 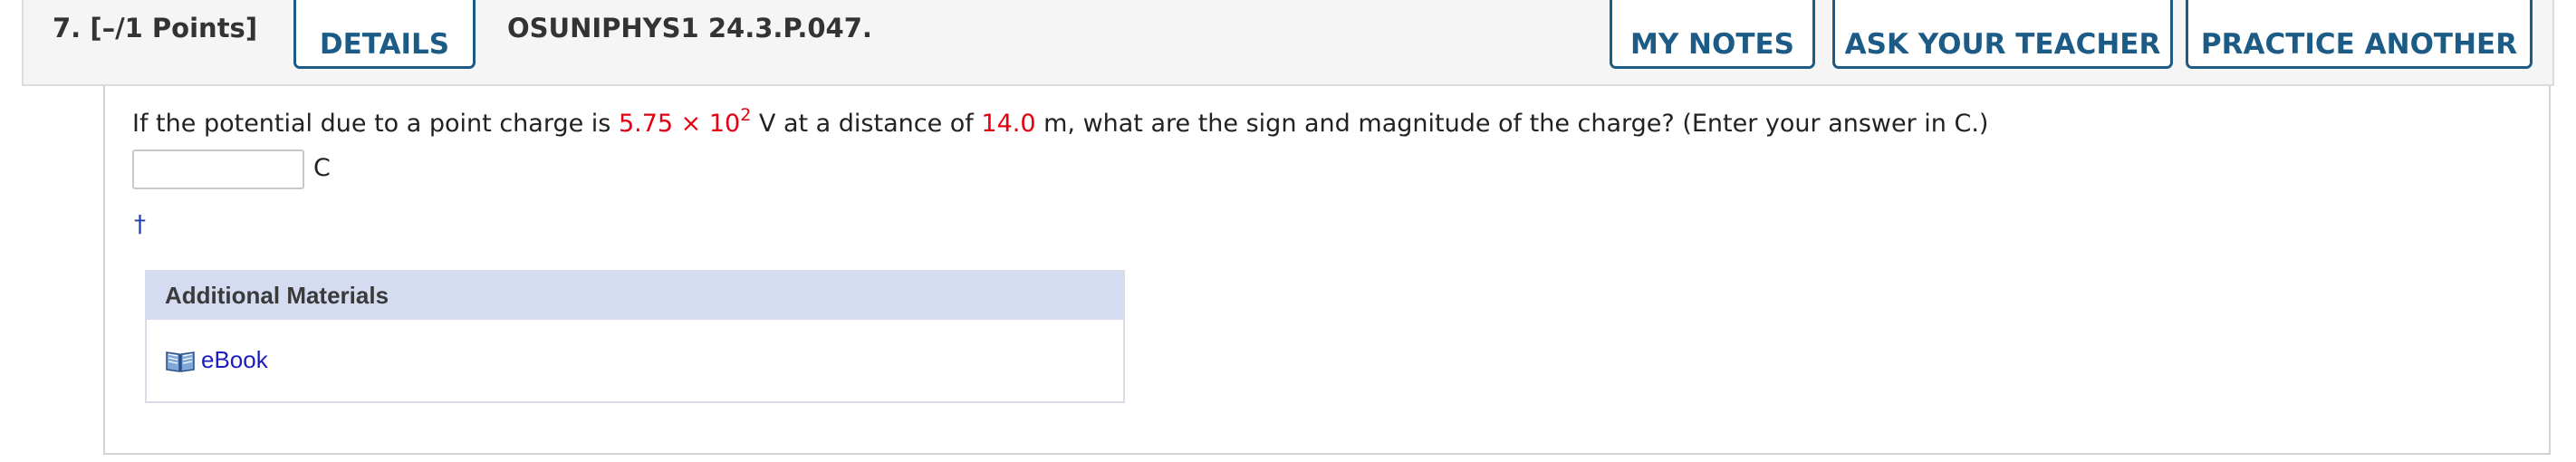 I want to click on ask-your-teacher-button: ASK YOUR TEACHER, so click(x=2002, y=34).